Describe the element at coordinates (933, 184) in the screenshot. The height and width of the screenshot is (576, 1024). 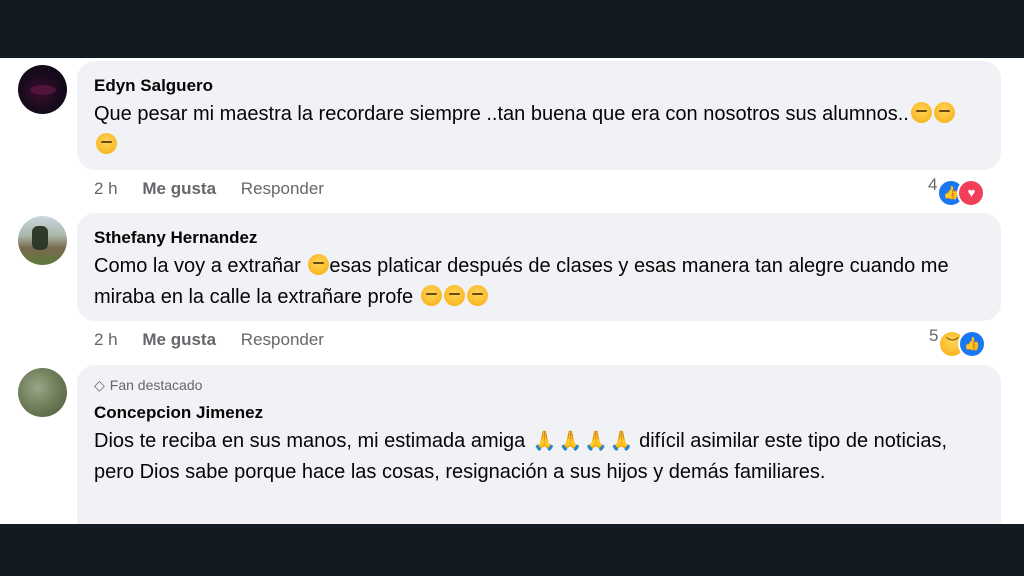
I see `reaction-count: 4` at that location.